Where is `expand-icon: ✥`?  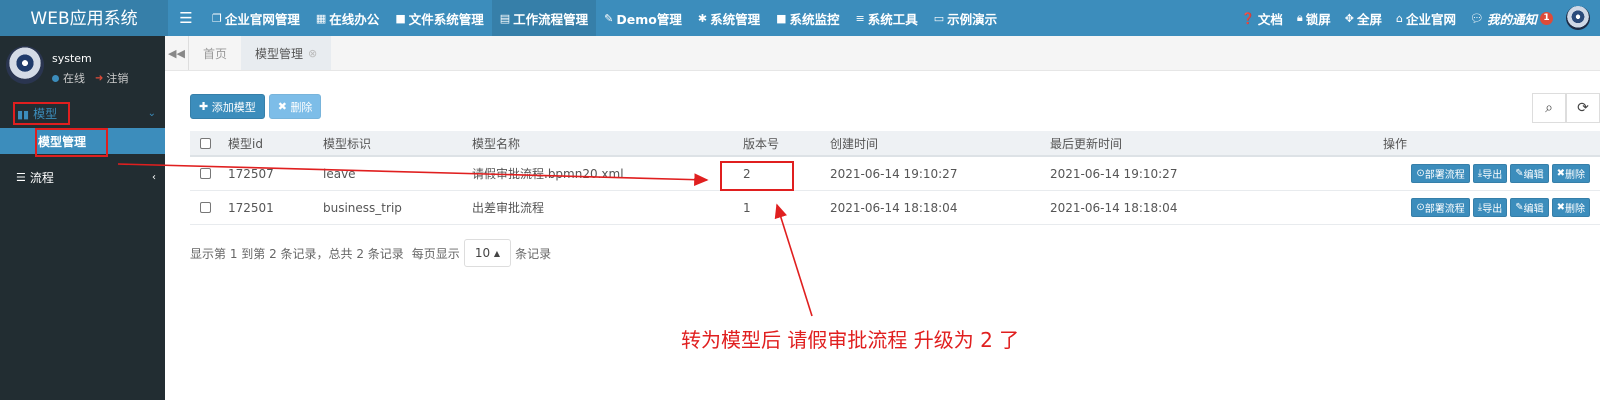
expand-icon: ✥ is located at coordinates (1349, 18).